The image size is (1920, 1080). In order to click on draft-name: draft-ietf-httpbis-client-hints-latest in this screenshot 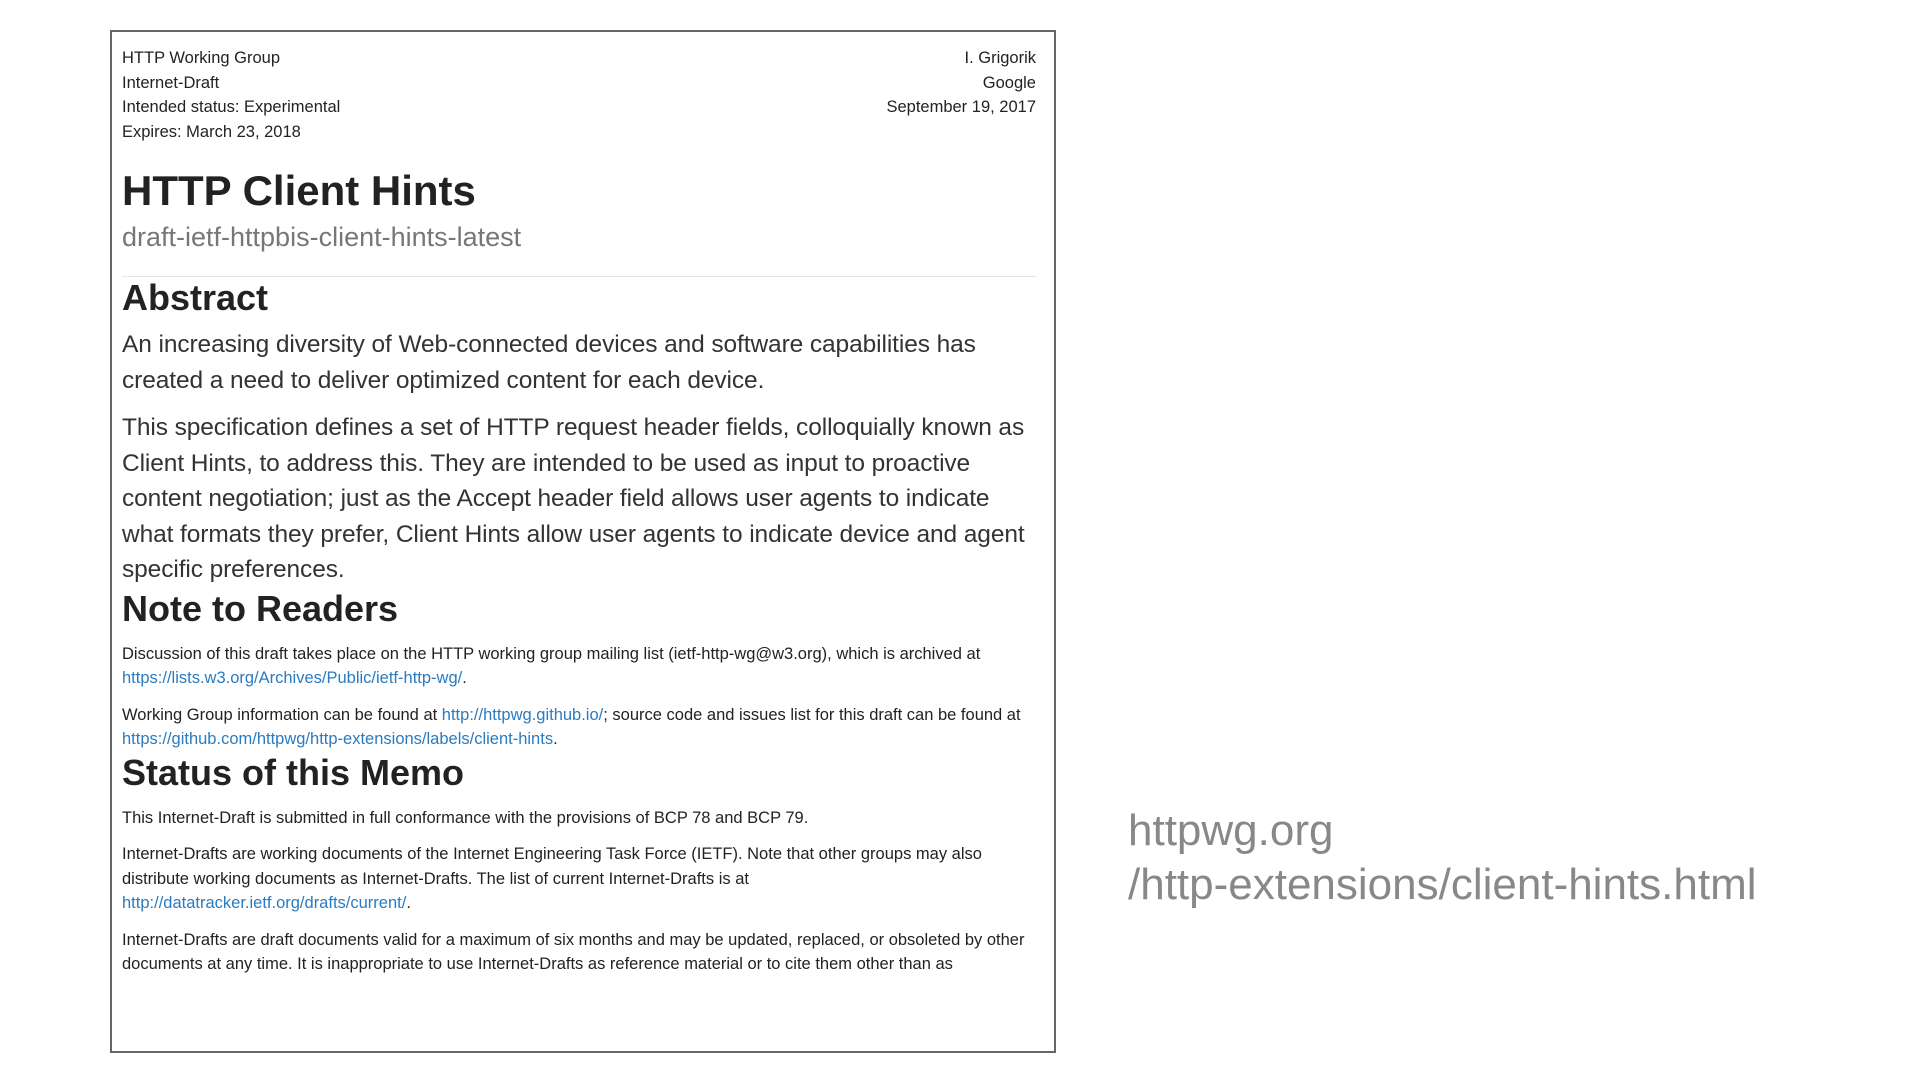, I will do `click(322, 237)`.